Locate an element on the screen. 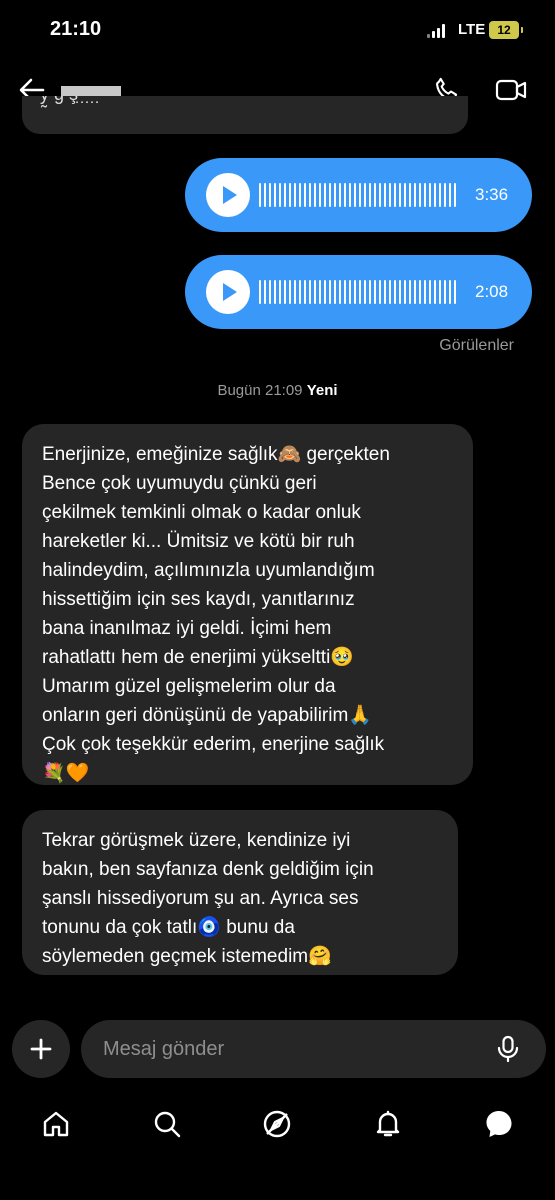  message-input: Mesaj gönder is located at coordinates (313, 1049).